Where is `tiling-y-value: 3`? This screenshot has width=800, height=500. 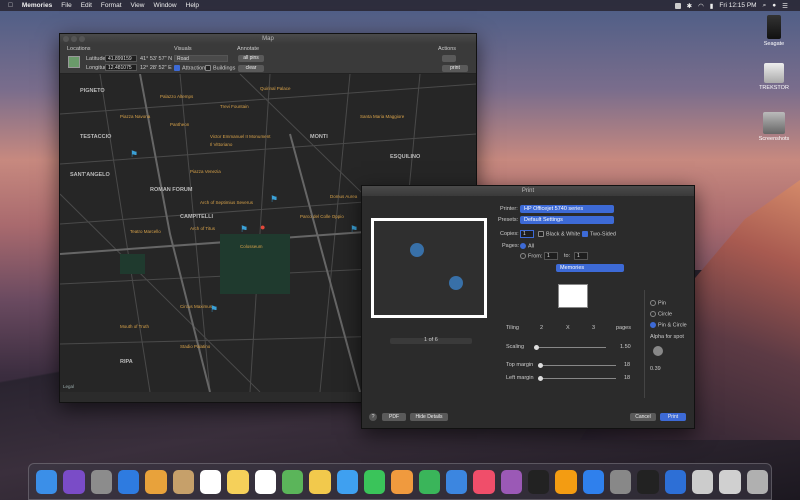 tiling-y-value: 3 is located at coordinates (593, 328).